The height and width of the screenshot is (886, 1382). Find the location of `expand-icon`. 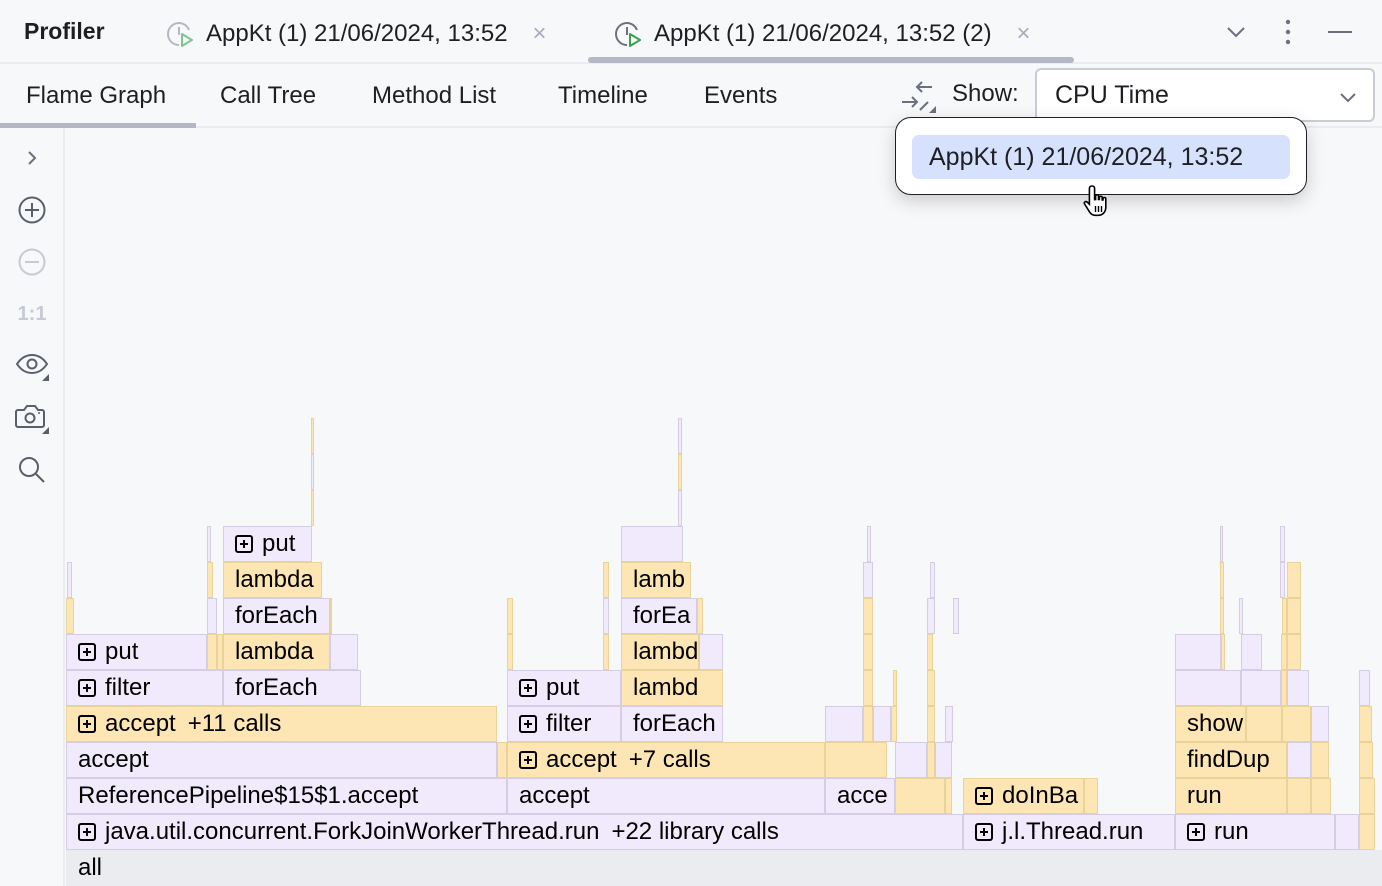

expand-icon is located at coordinates (32, 158).